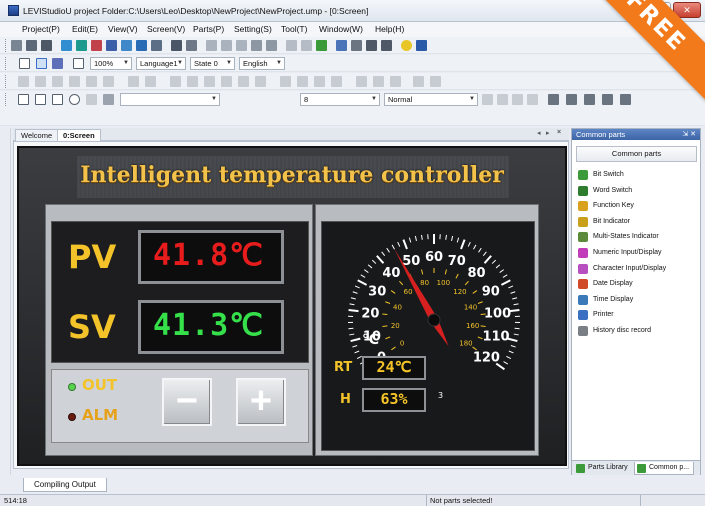 This screenshot has width=705, height=506. Describe the element at coordinates (294, 29) in the screenshot. I see `menu-tool: Tool(T)` at that location.